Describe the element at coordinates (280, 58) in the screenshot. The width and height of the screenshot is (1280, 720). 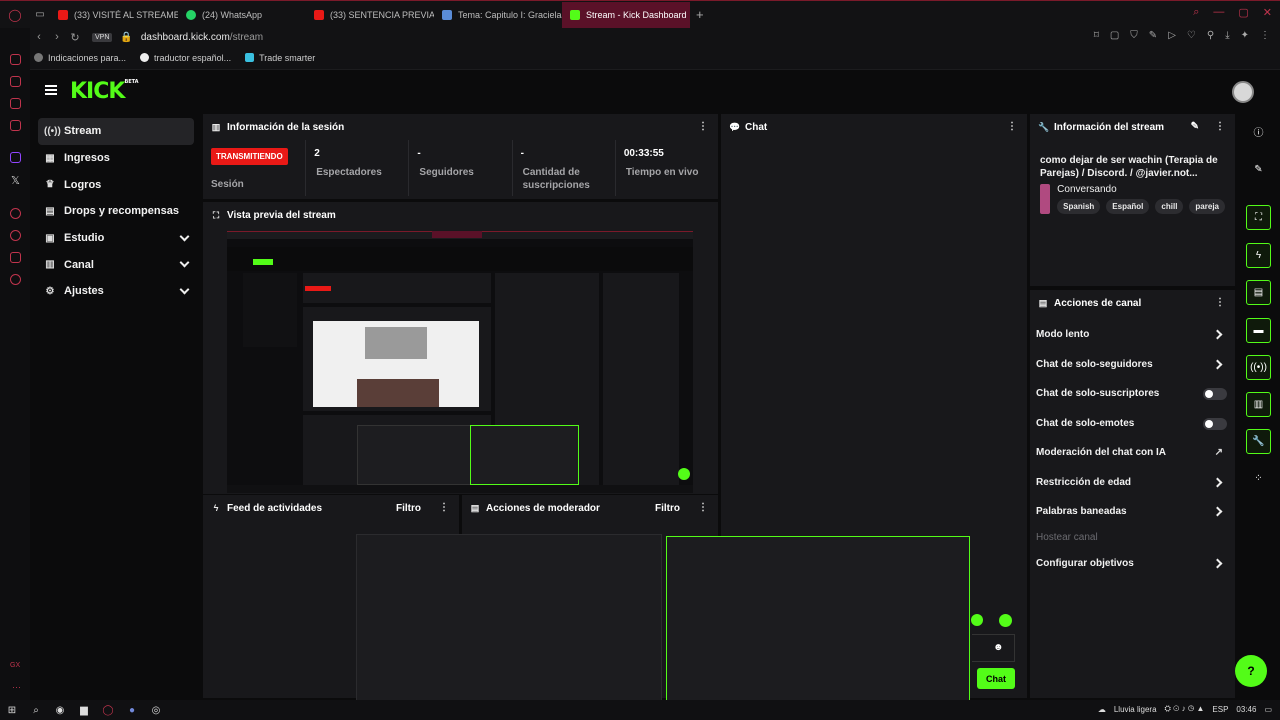
I see `bookmark-item: Trade smarter` at that location.